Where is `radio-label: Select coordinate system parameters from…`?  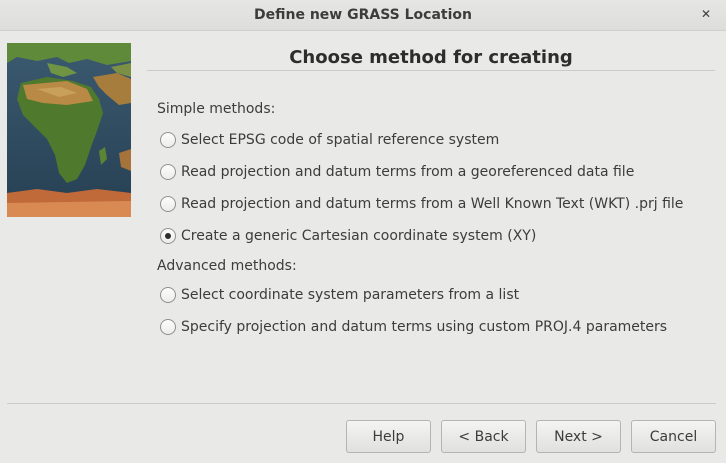 radio-label: Select coordinate system parameters from… is located at coordinates (350, 295).